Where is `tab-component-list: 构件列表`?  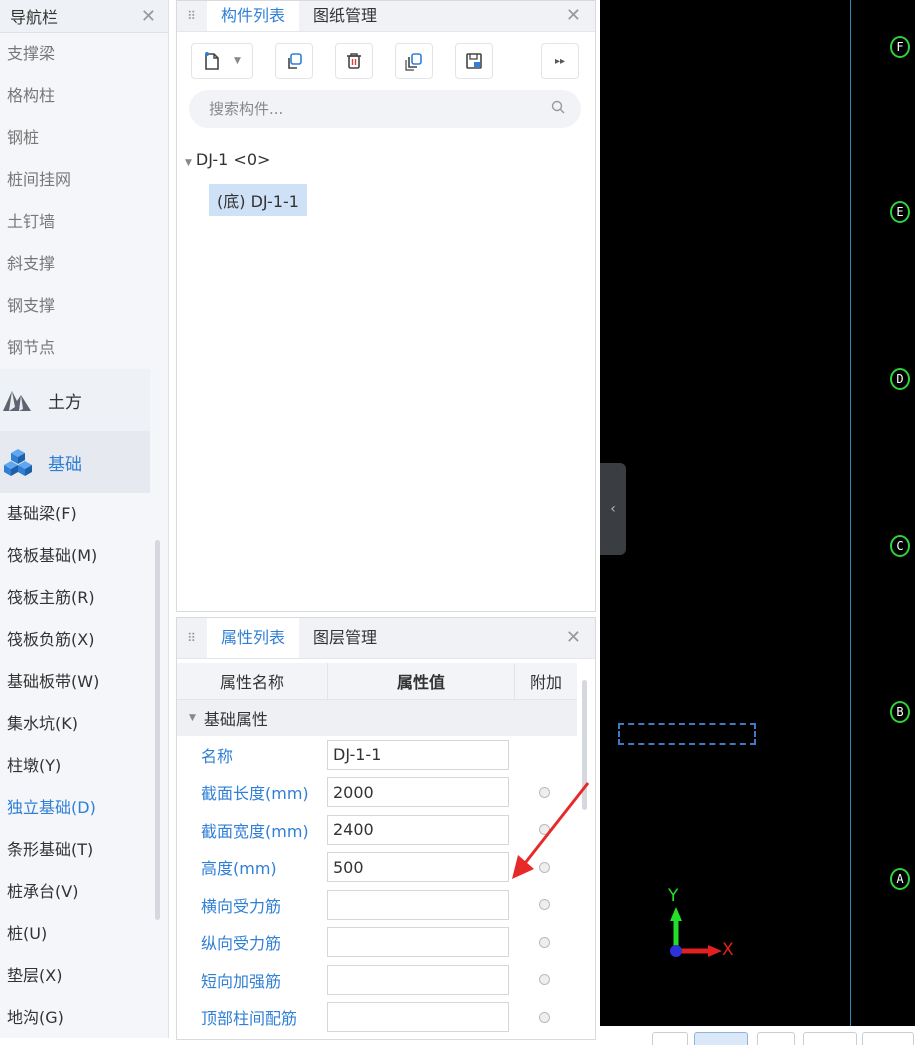
tab-component-list: 构件列表 is located at coordinates (253, 16).